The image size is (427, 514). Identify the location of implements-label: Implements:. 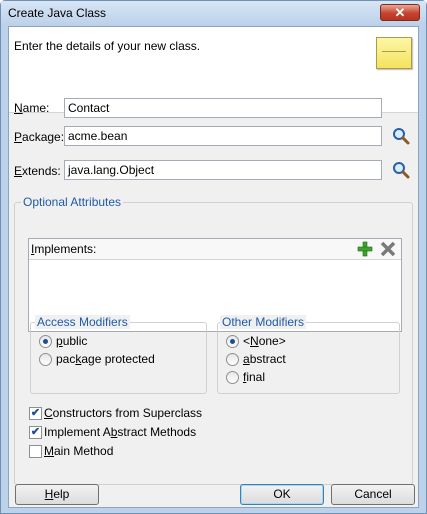
(64, 249).